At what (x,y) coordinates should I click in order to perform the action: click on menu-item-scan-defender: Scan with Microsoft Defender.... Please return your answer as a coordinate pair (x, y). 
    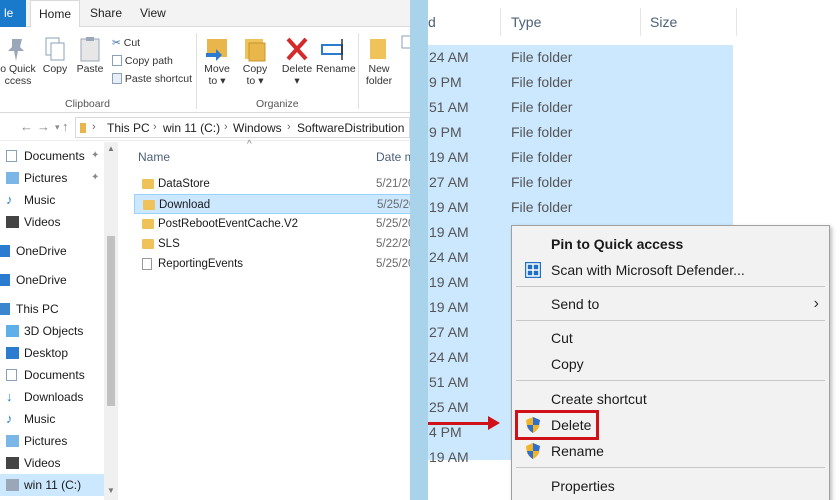
    Looking at the image, I should click on (670, 270).